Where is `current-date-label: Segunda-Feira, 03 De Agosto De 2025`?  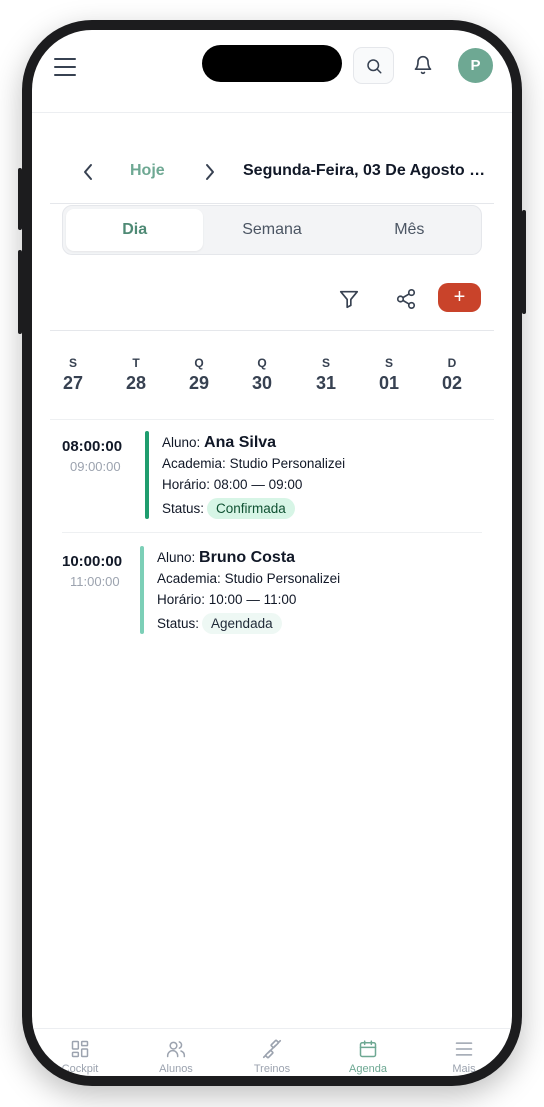 current-date-label: Segunda-Feira, 03 De Agosto De 2025 is located at coordinates (365, 170).